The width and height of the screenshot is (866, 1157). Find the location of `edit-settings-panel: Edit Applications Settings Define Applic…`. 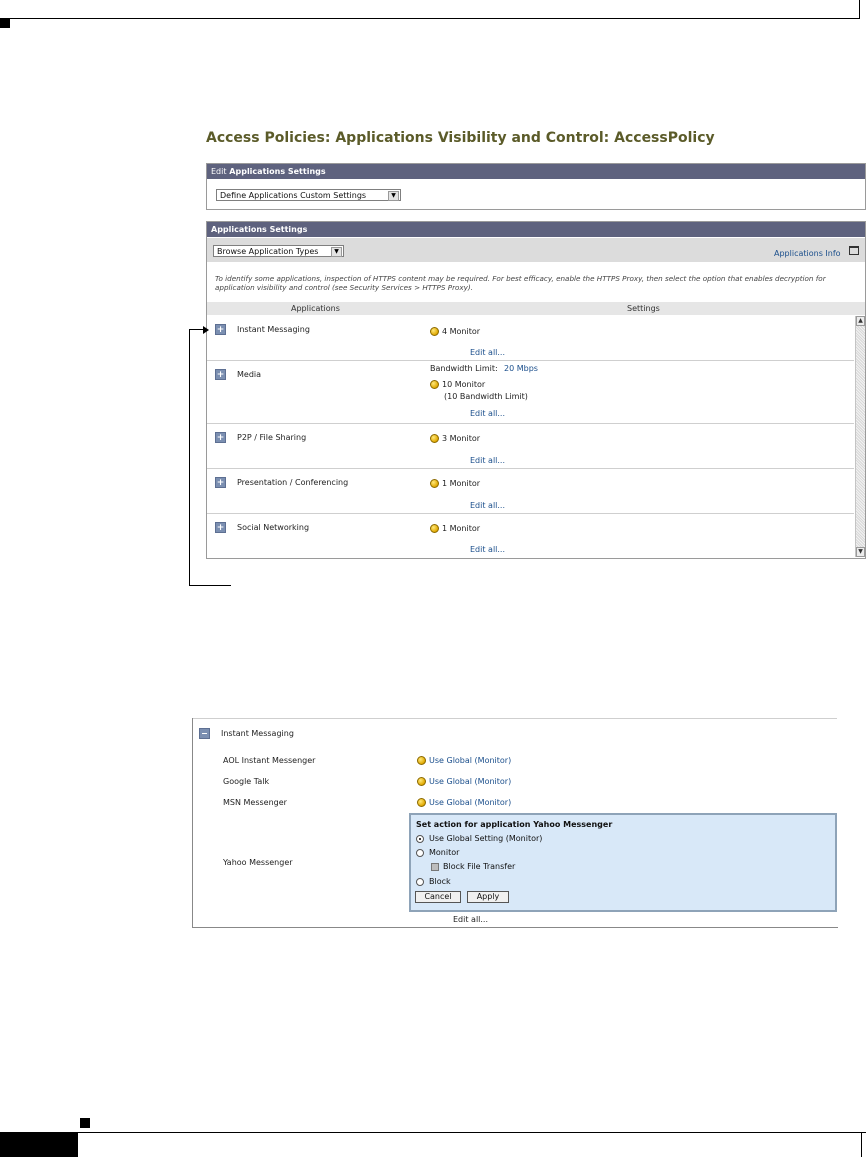

edit-settings-panel: Edit Applications Settings Define Applic… is located at coordinates (536, 186).